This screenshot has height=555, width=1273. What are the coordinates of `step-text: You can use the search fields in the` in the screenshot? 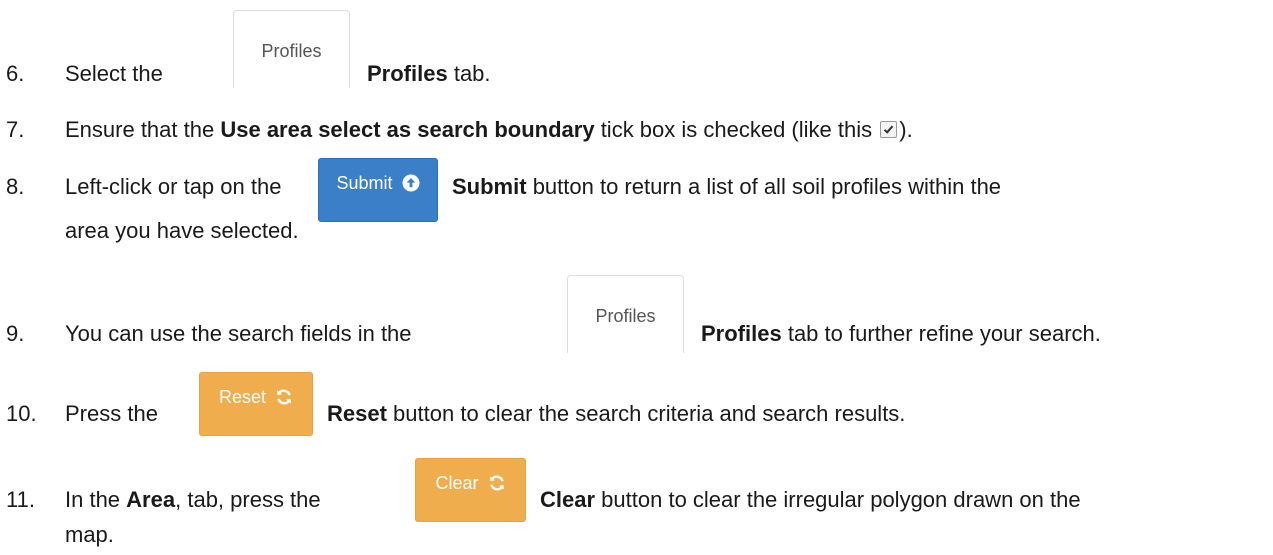 It's located at (238, 333).